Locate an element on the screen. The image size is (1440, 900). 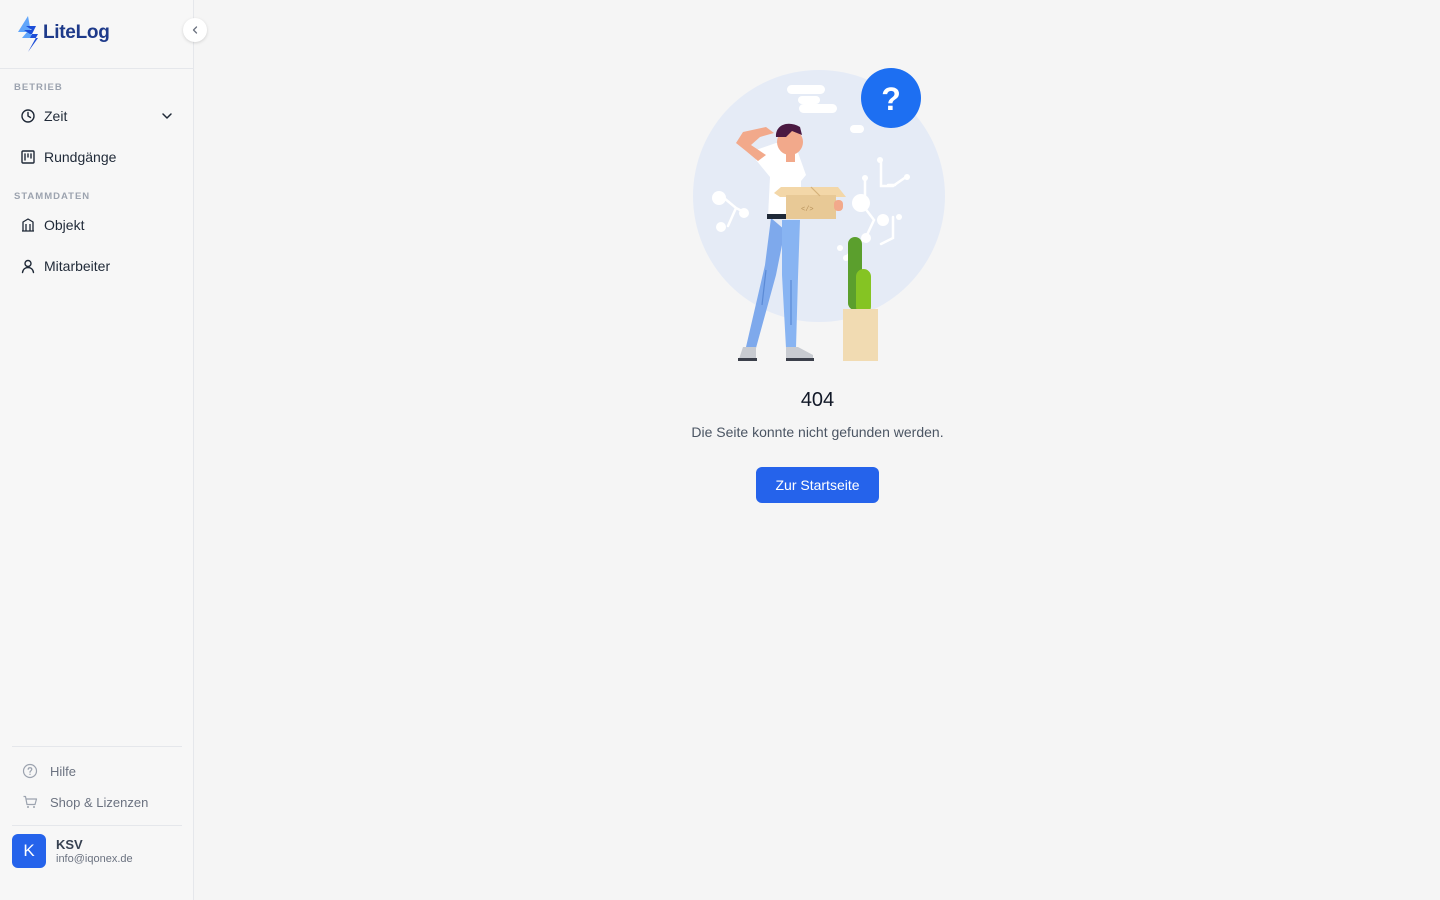
shop-licenses-link: Shop & Lizenzen is located at coordinates (97, 802).